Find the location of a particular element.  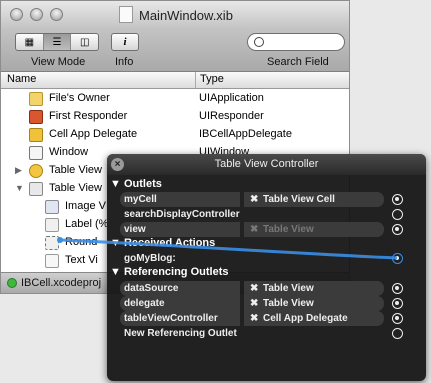

title-bar: MainWindow.xib is located at coordinates (175, 15).